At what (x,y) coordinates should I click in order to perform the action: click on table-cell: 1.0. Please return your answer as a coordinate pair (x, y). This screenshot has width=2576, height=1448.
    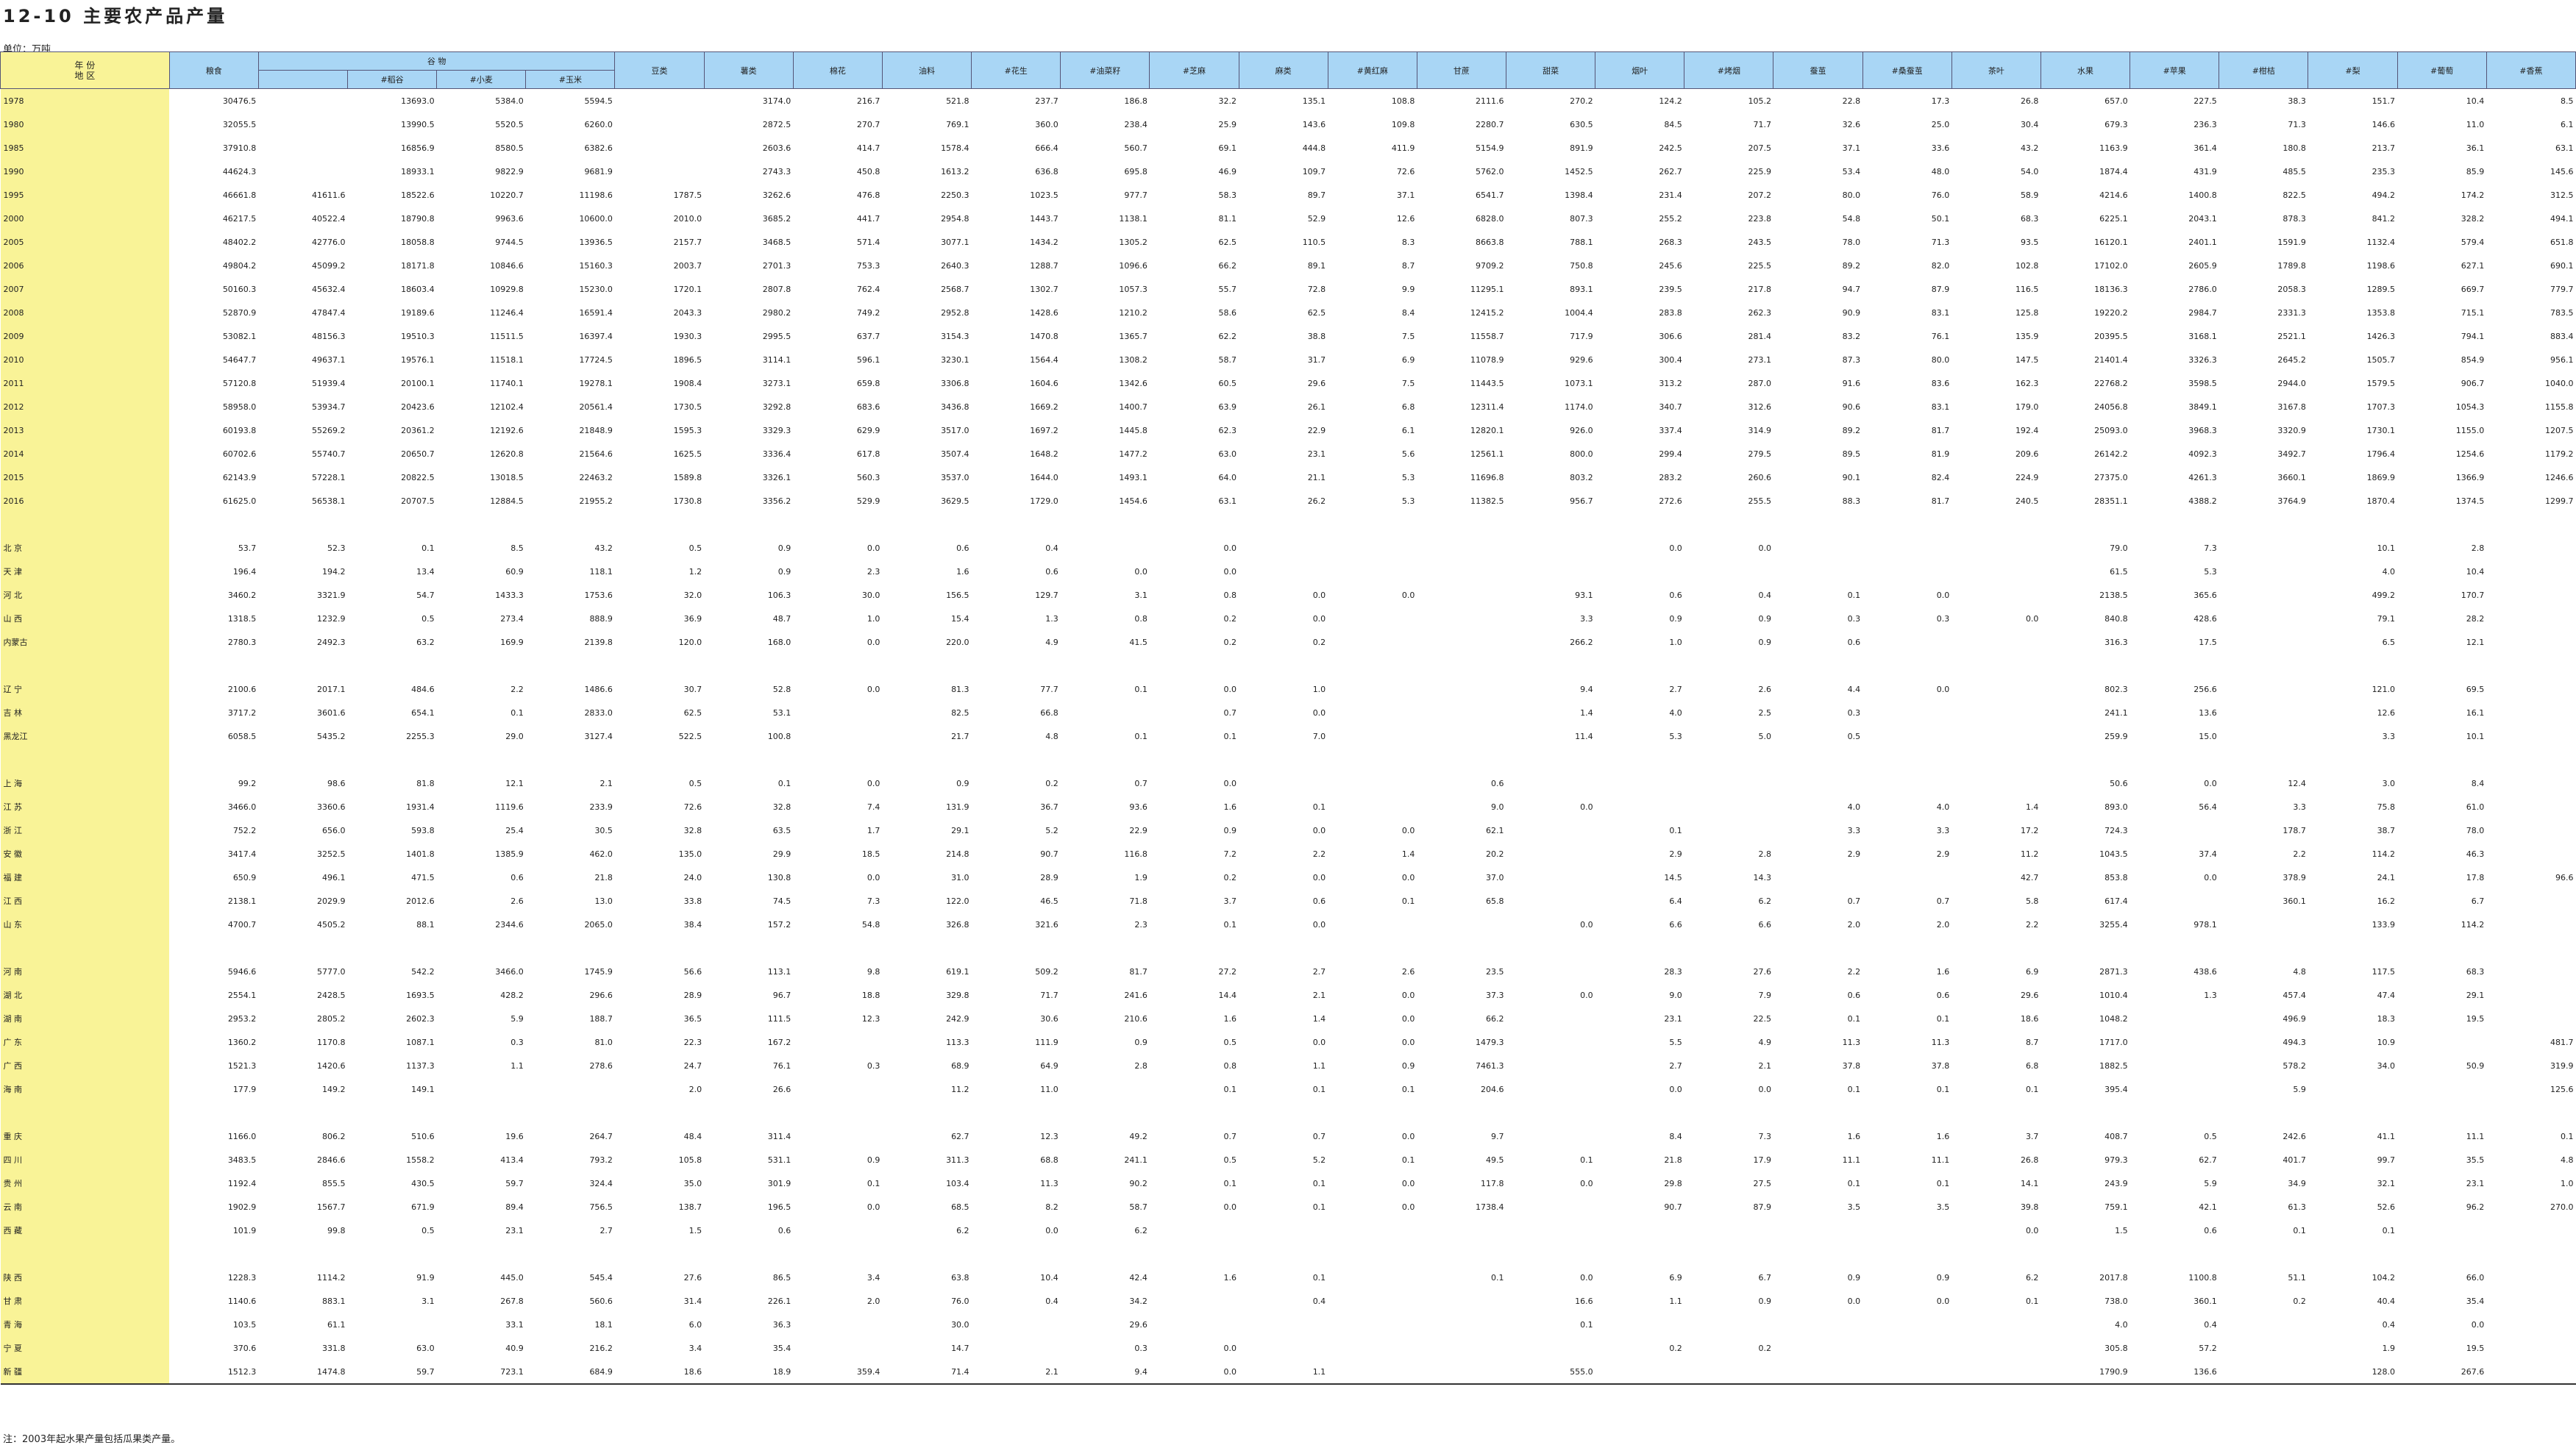
    Looking at the image, I should click on (873, 618).